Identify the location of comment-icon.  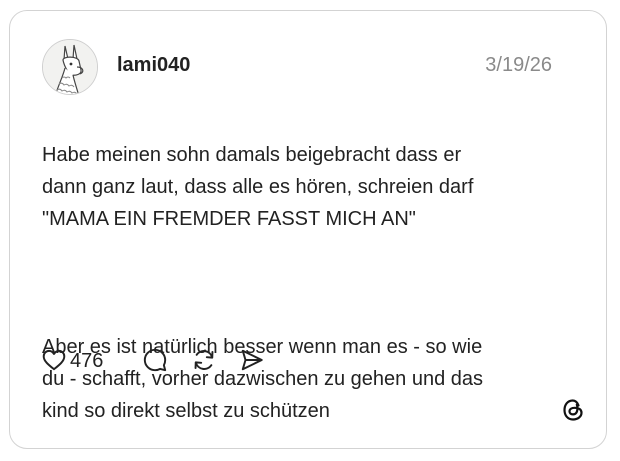
(155, 360).